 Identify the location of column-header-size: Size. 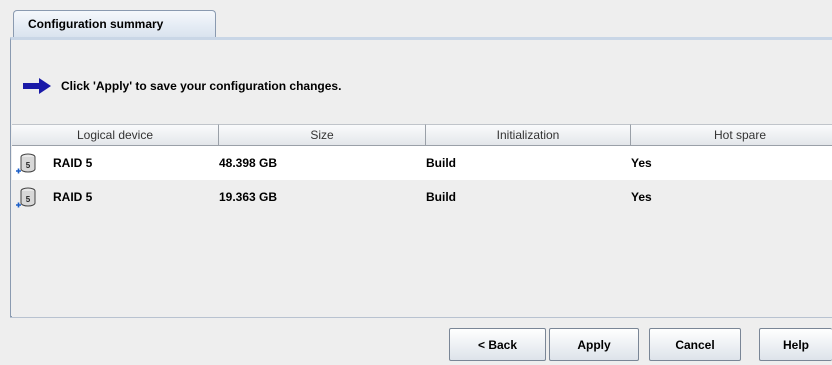
(322, 135).